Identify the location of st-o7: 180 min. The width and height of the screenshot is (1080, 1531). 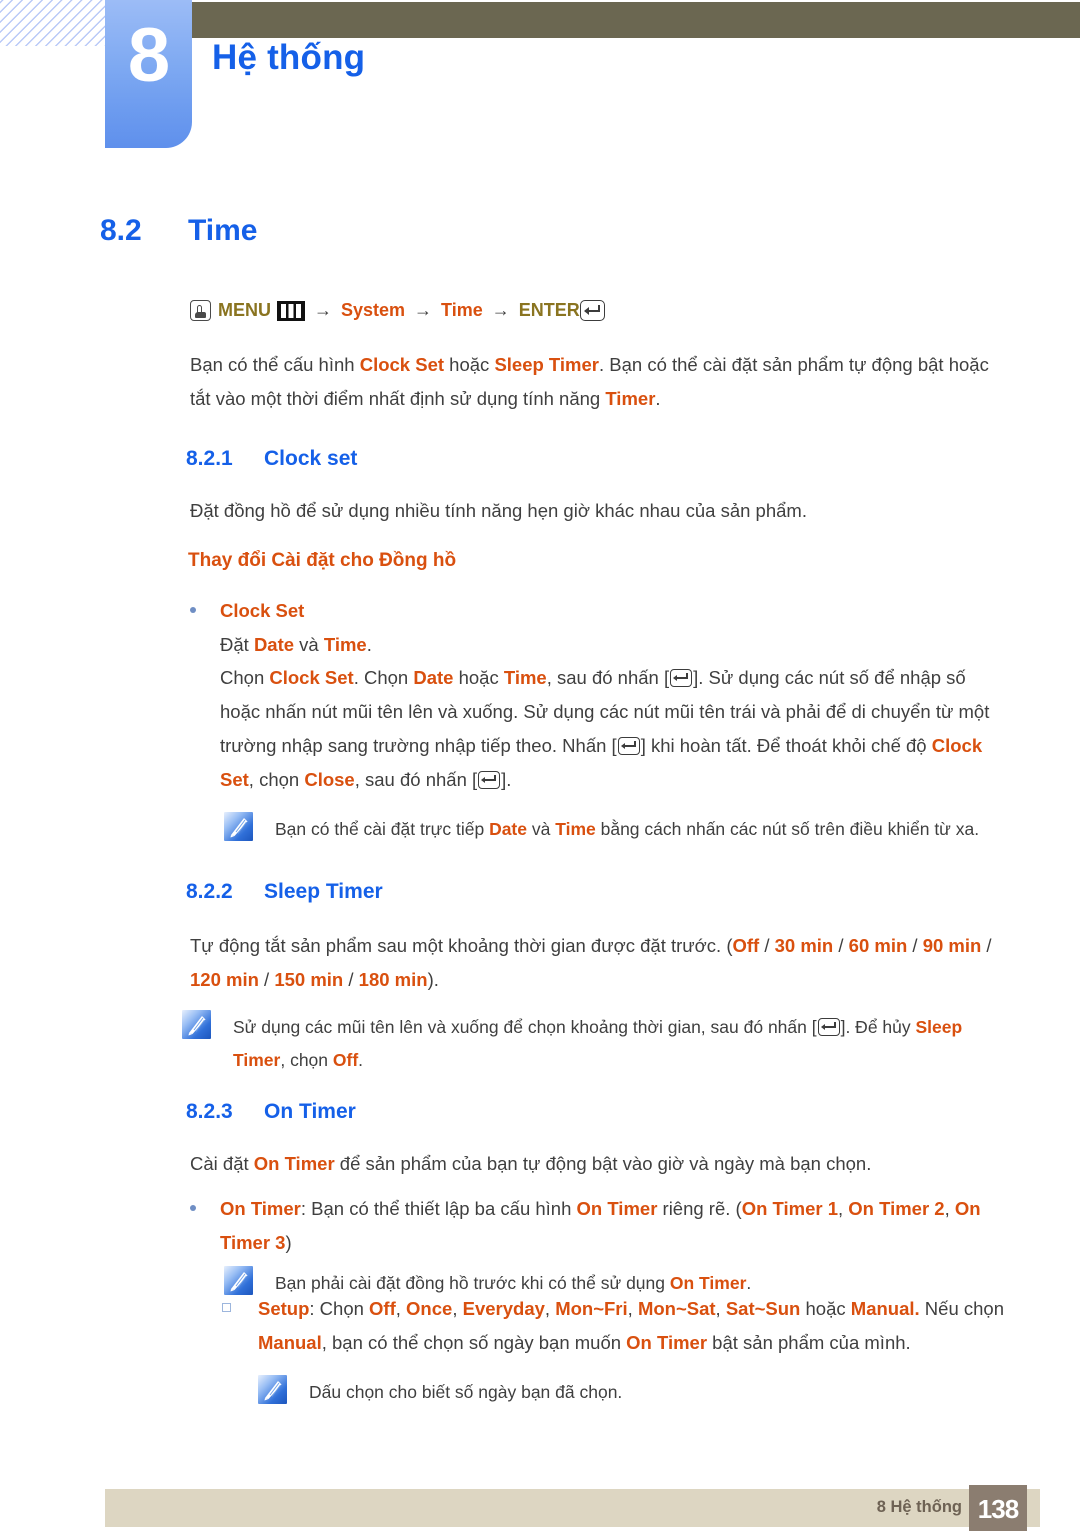
(393, 979).